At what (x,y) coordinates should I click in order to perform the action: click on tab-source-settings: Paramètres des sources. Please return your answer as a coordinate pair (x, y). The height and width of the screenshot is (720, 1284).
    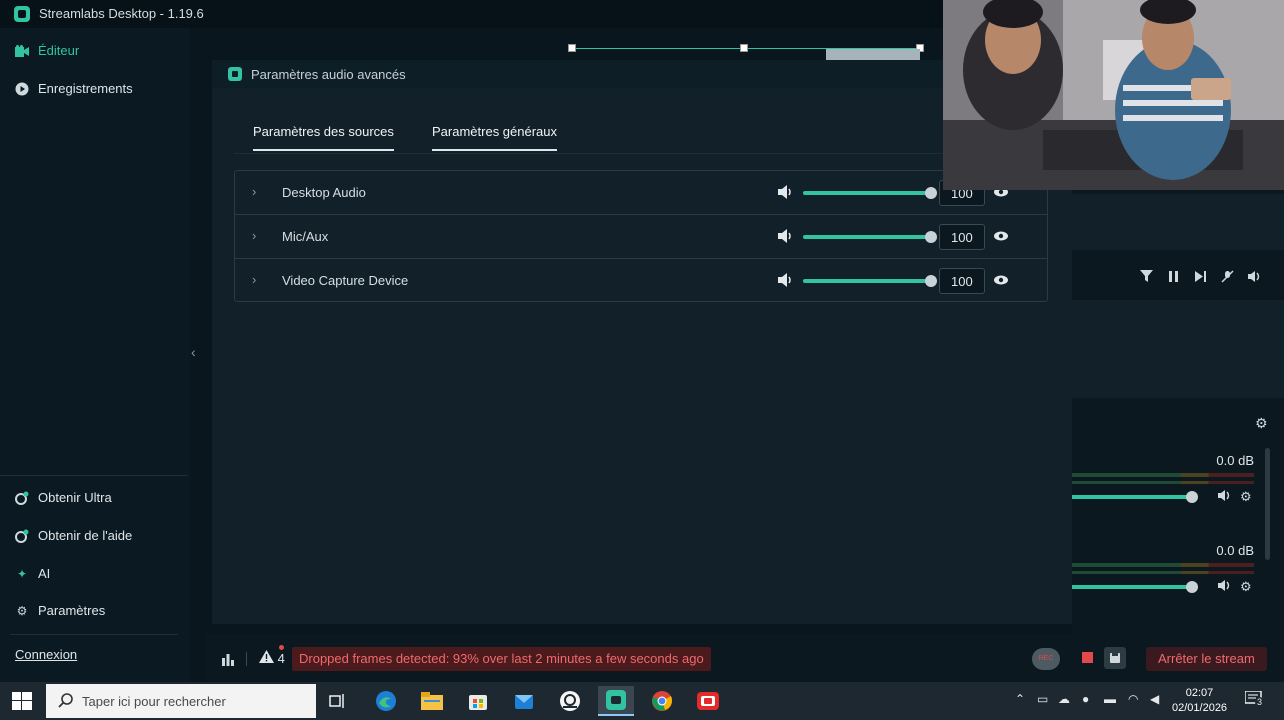
    Looking at the image, I should click on (323, 137).